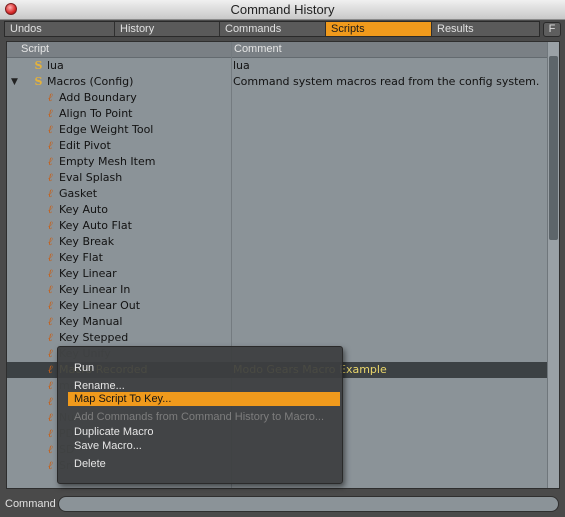  I want to click on tree-row-label: Key Auto Flat, so click(95, 225).